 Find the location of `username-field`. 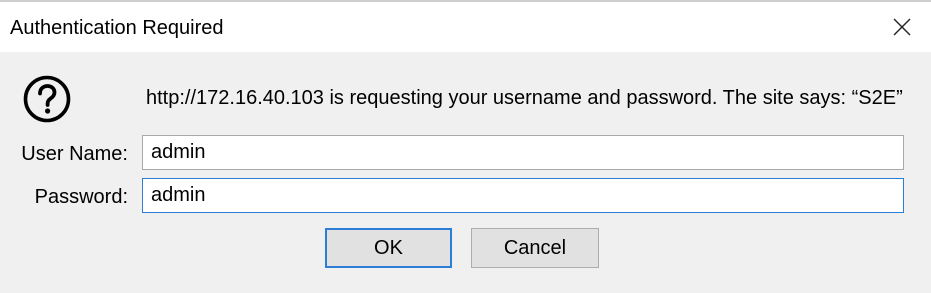

username-field is located at coordinates (523, 152).